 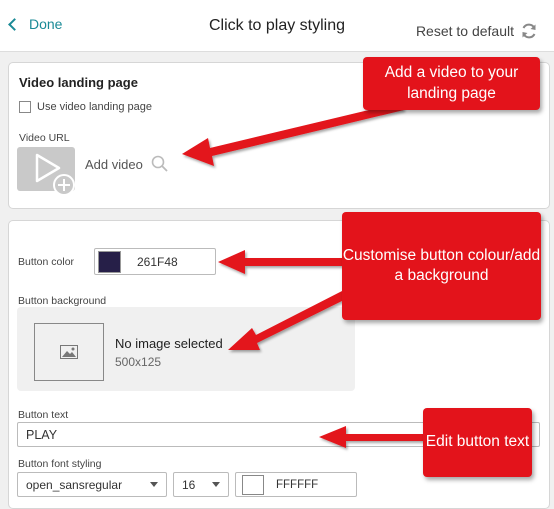 I want to click on font-family-select: open_sansregular, so click(x=92, y=484).